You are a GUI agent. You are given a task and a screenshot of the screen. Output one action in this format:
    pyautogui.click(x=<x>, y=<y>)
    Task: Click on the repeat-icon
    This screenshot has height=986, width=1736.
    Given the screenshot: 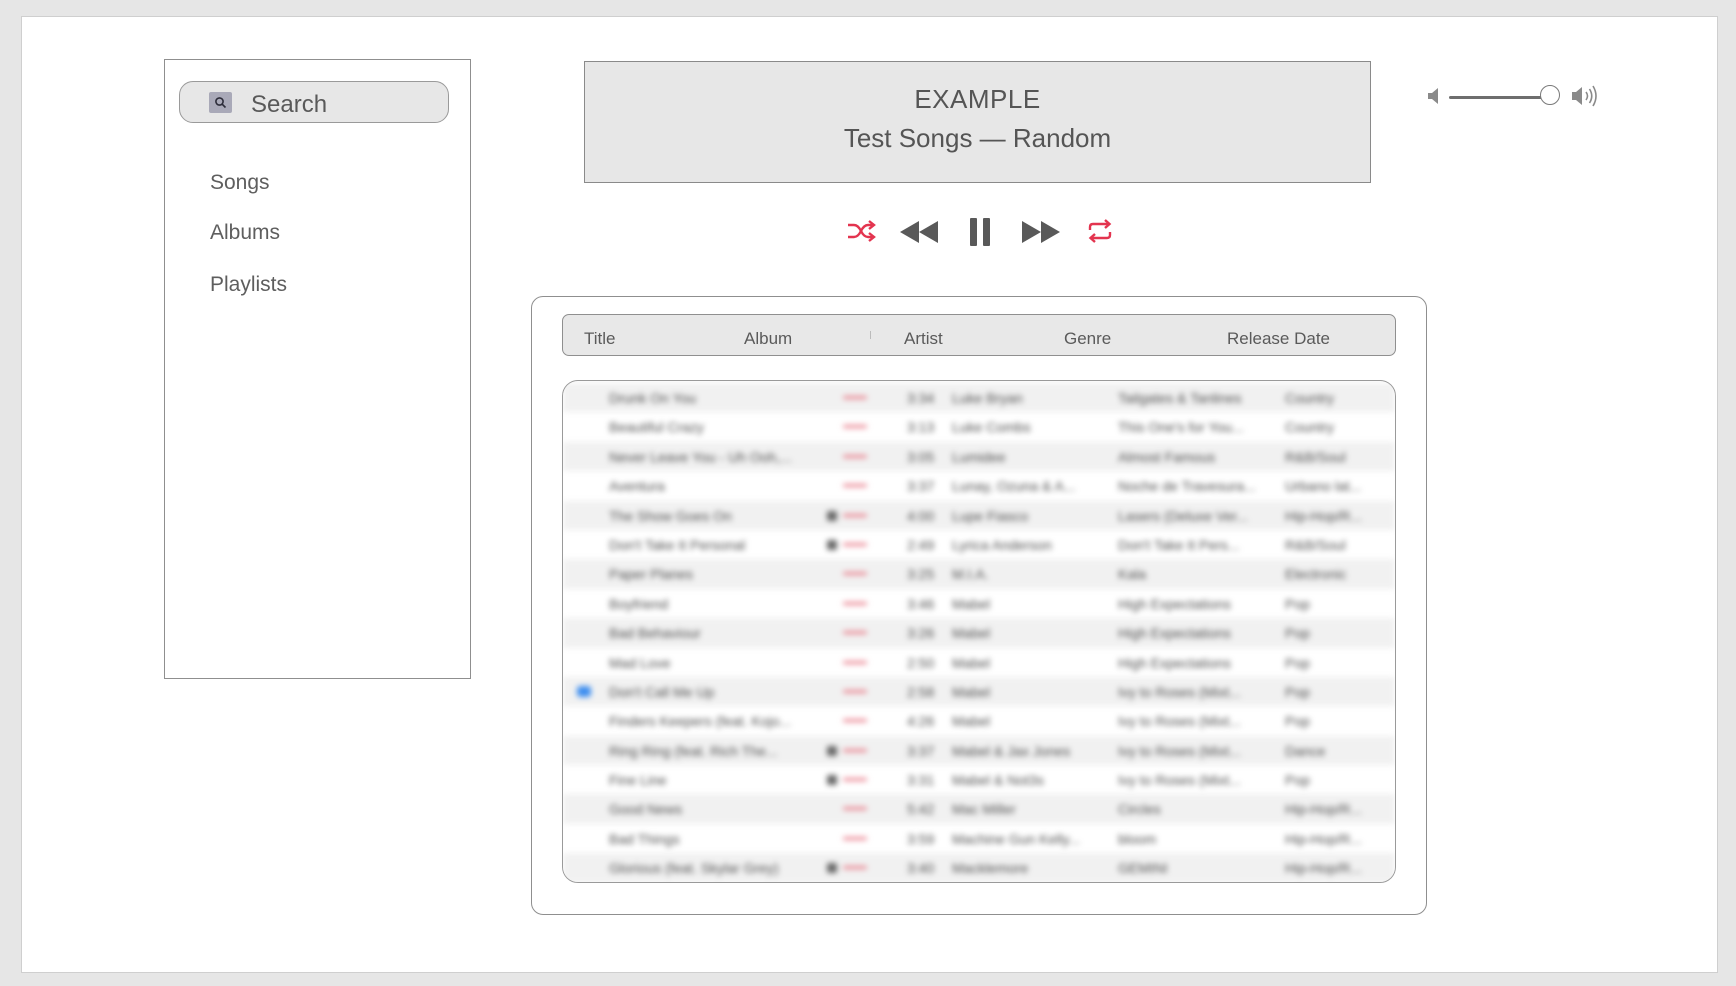 What is the action you would take?
    pyautogui.click(x=1100, y=231)
    